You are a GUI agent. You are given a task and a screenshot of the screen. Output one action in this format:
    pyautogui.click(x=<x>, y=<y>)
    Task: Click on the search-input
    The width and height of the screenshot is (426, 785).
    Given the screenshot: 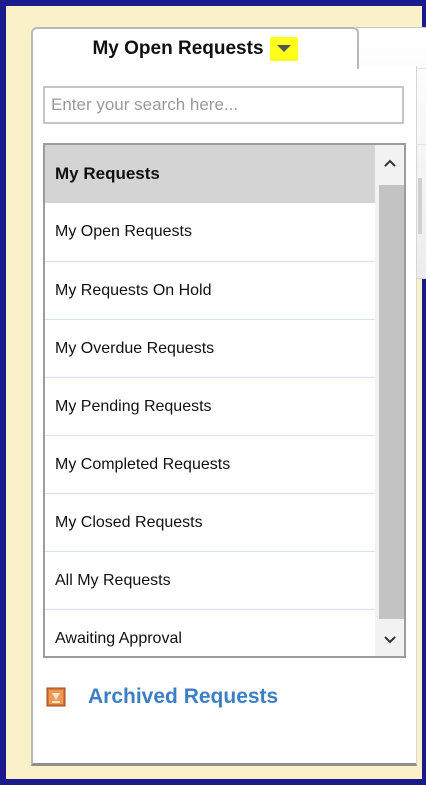 What is the action you would take?
    pyautogui.click(x=223, y=105)
    